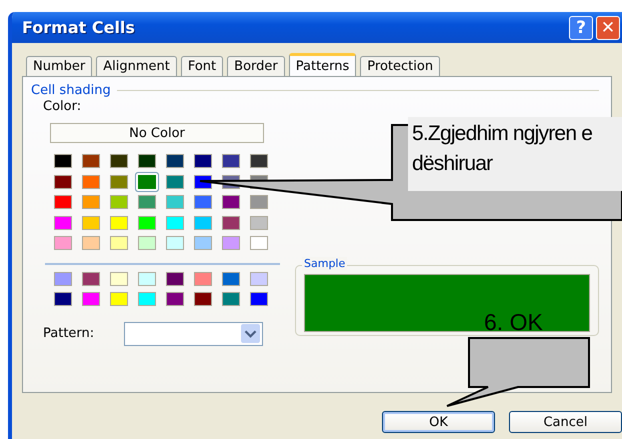 This screenshot has height=439, width=622. I want to click on dialog-button: Cancel, so click(565, 422).